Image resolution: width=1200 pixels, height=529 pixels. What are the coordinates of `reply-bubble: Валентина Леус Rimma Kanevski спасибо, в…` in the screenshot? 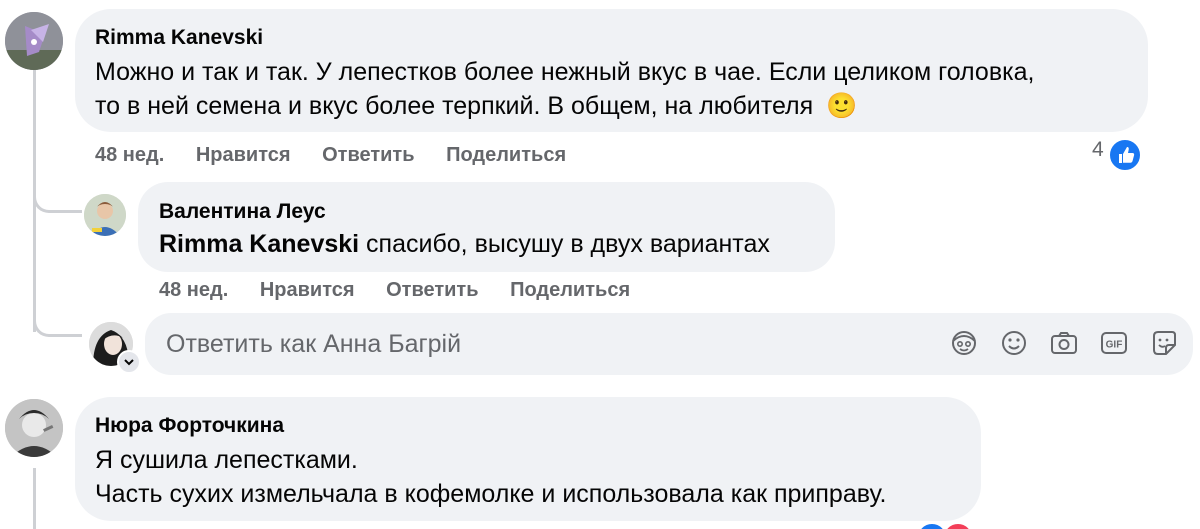 It's located at (486, 227).